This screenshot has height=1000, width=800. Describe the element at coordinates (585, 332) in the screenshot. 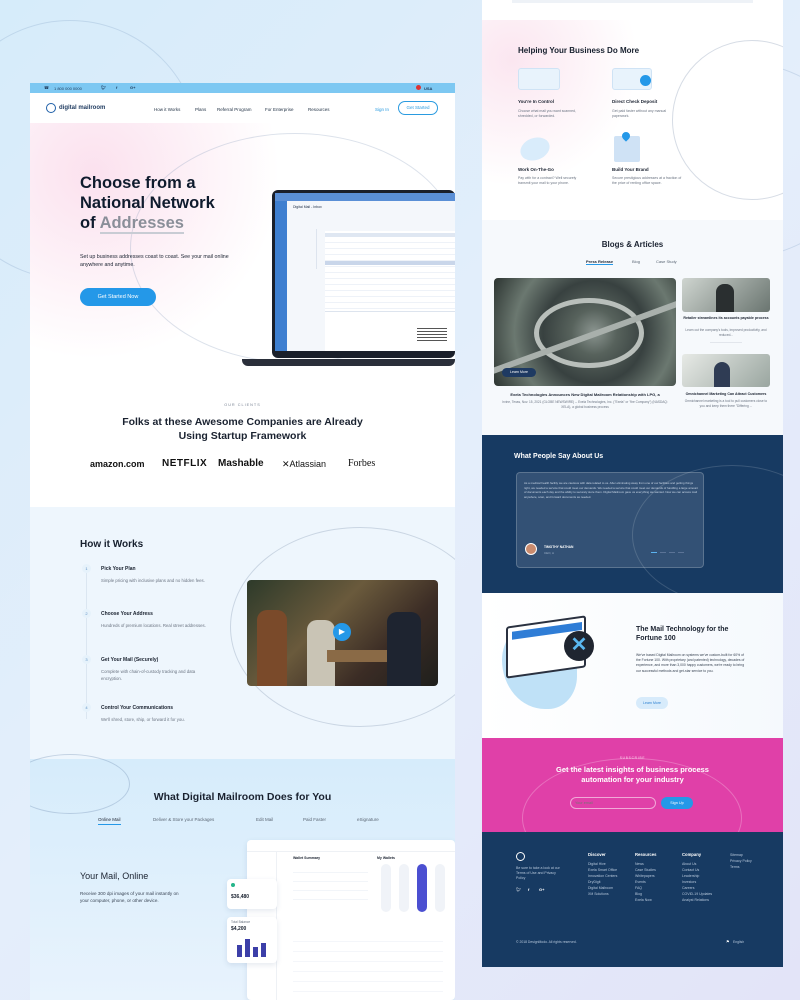

I see `blog-main-image: Learn More` at that location.